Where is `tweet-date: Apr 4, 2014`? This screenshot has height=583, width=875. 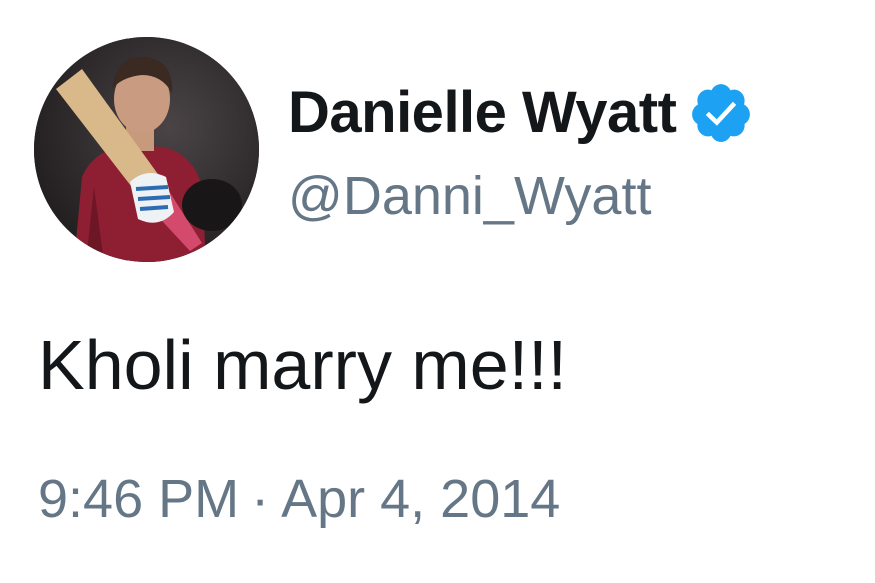 tweet-date: Apr 4, 2014 is located at coordinates (420, 499).